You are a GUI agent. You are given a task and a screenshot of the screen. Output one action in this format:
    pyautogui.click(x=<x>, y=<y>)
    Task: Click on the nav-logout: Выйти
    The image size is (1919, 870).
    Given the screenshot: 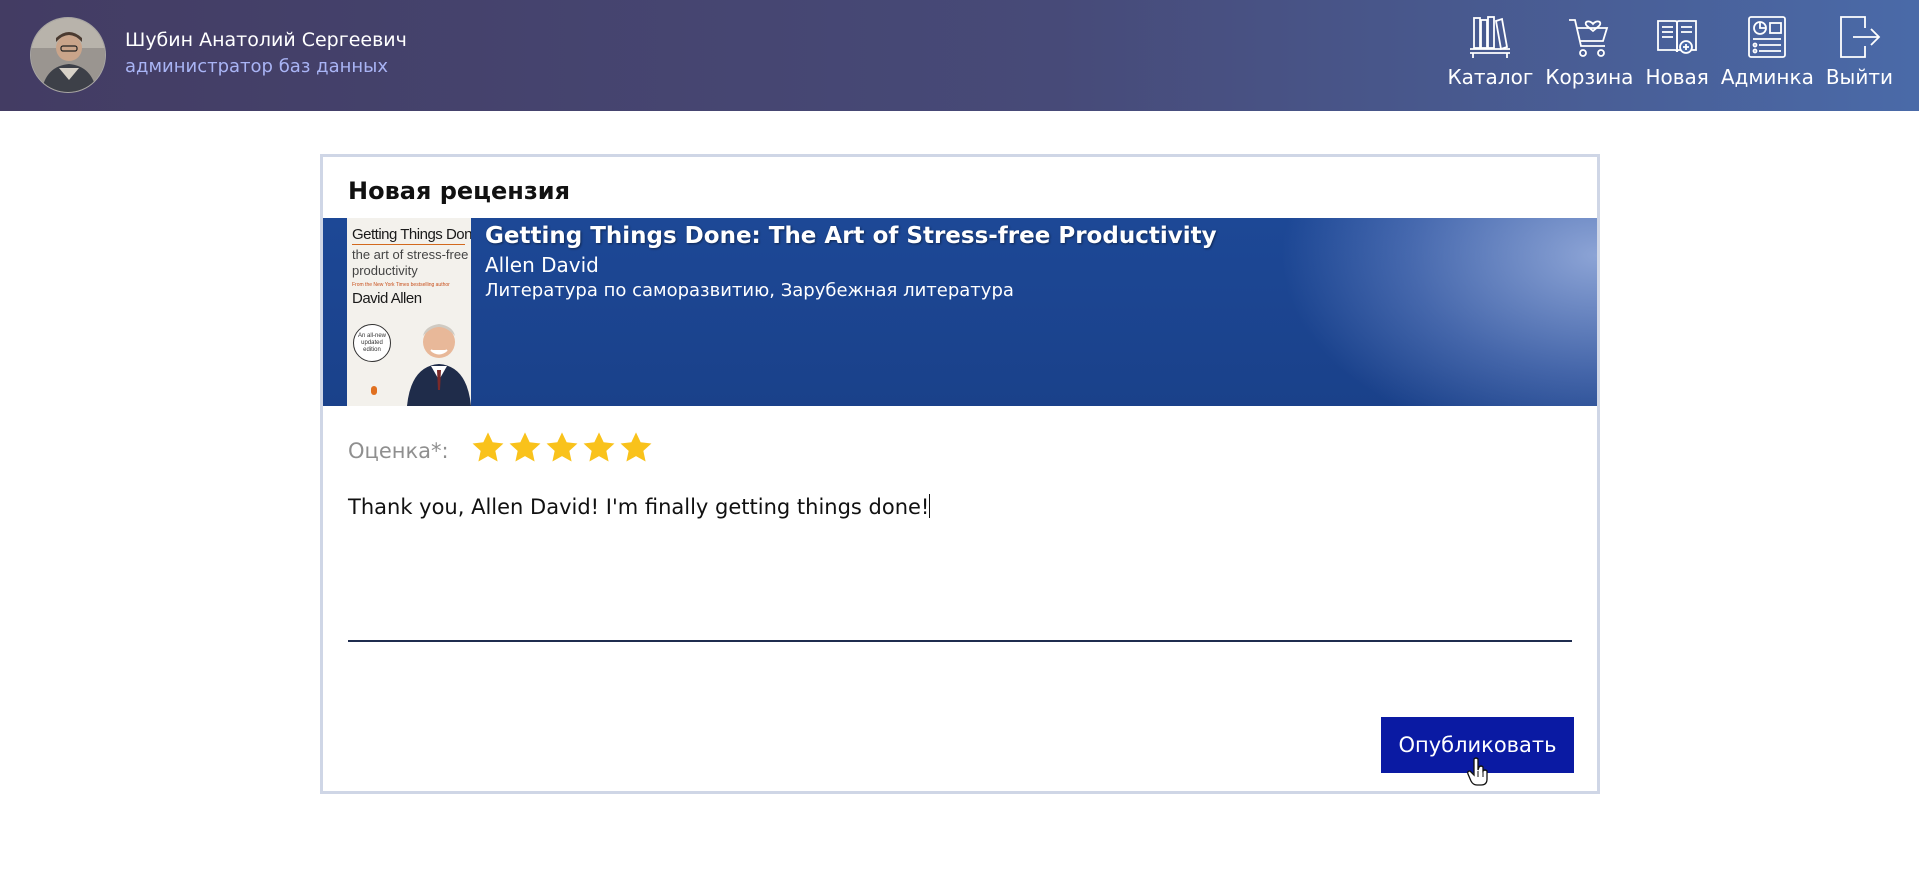 What is the action you would take?
    pyautogui.click(x=1859, y=51)
    